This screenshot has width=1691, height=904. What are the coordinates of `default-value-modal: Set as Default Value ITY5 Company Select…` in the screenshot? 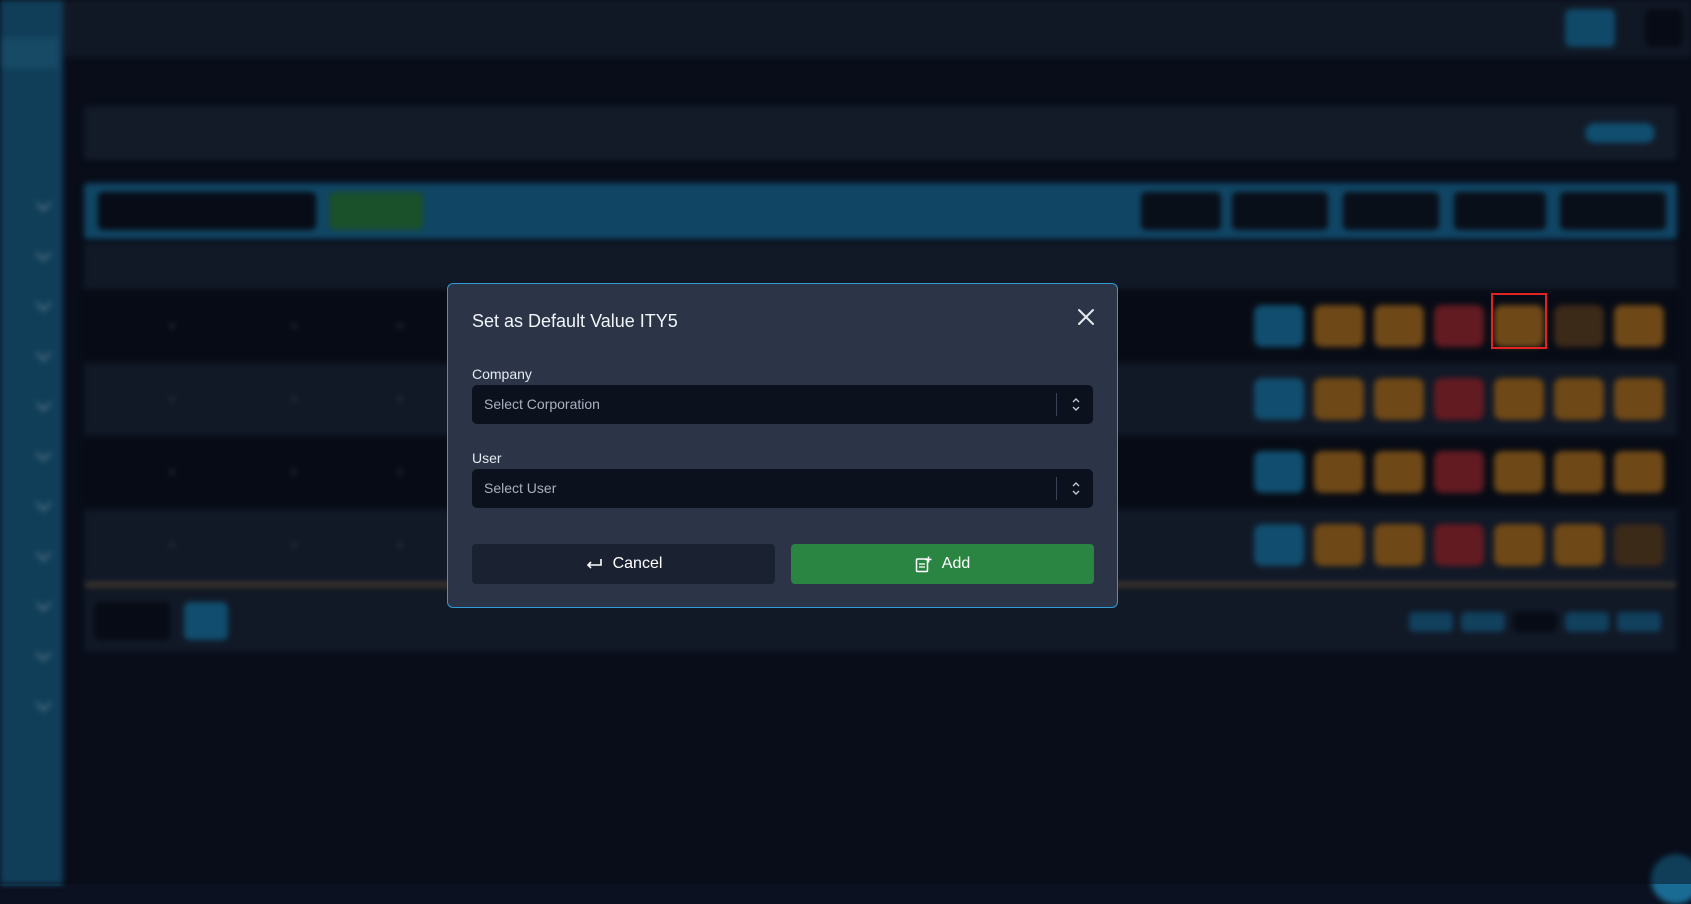 It's located at (782, 445).